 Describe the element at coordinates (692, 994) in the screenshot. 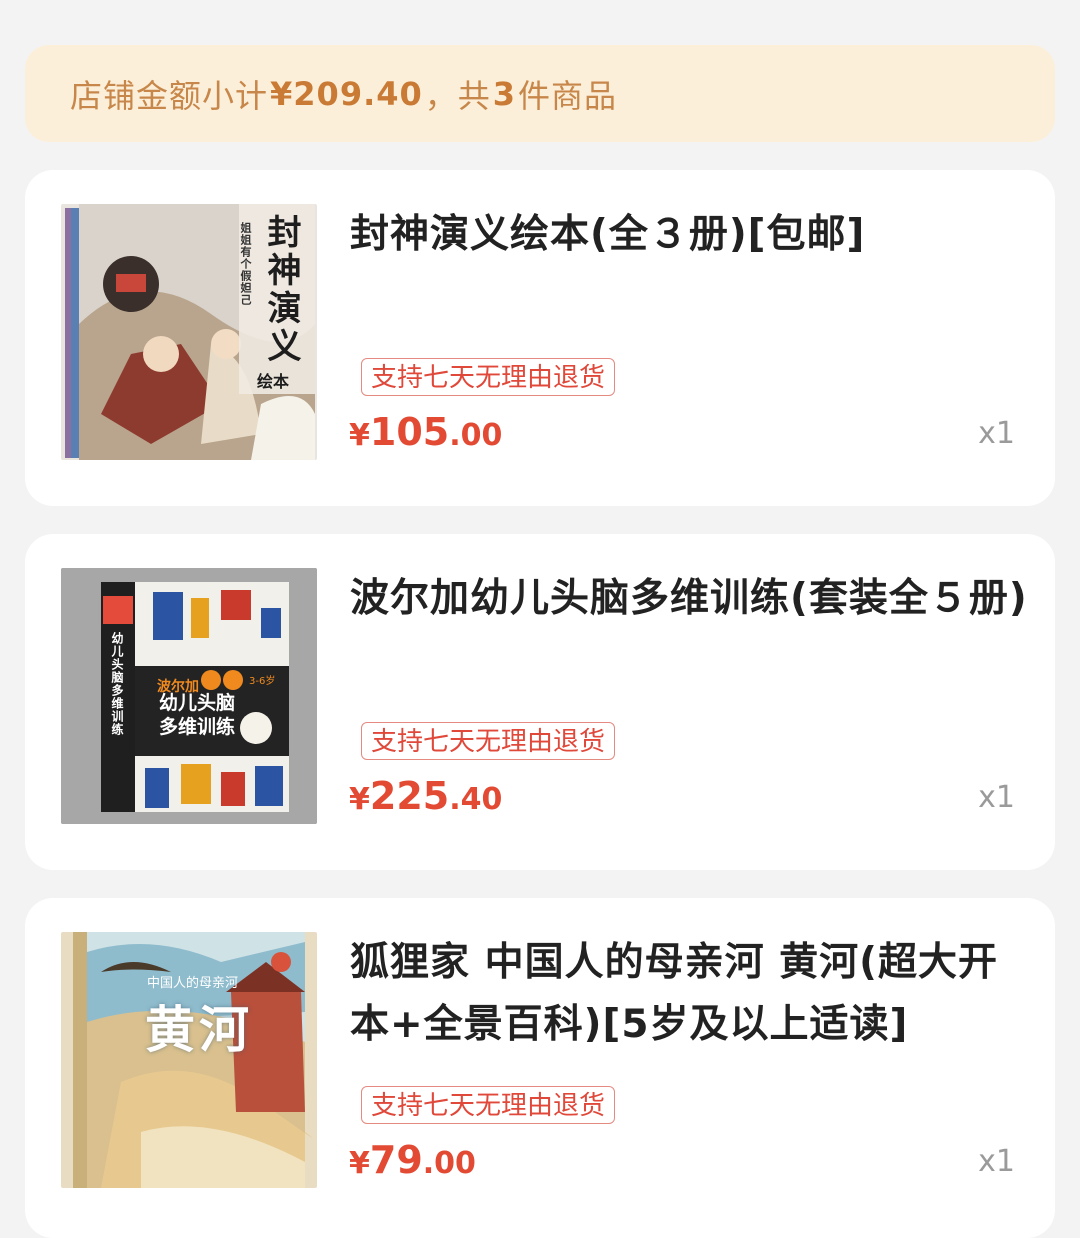

I see `product-title: 狐狸家 中国人的母亲河 黄河(超大开本+全景百科)[5岁及以上适读]` at that location.